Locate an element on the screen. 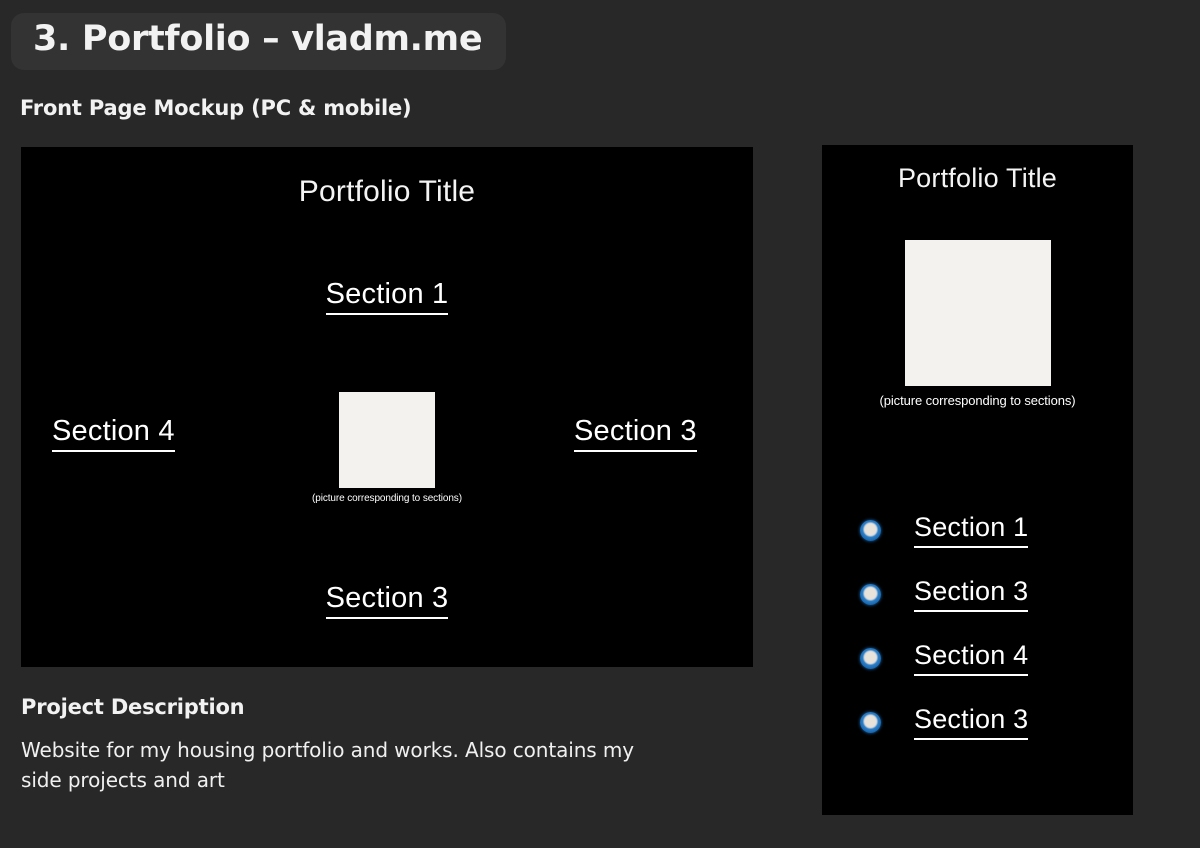 The image size is (1200, 848). page-subtitle: Front Page Mockup (PC & mobile) is located at coordinates (216, 108).